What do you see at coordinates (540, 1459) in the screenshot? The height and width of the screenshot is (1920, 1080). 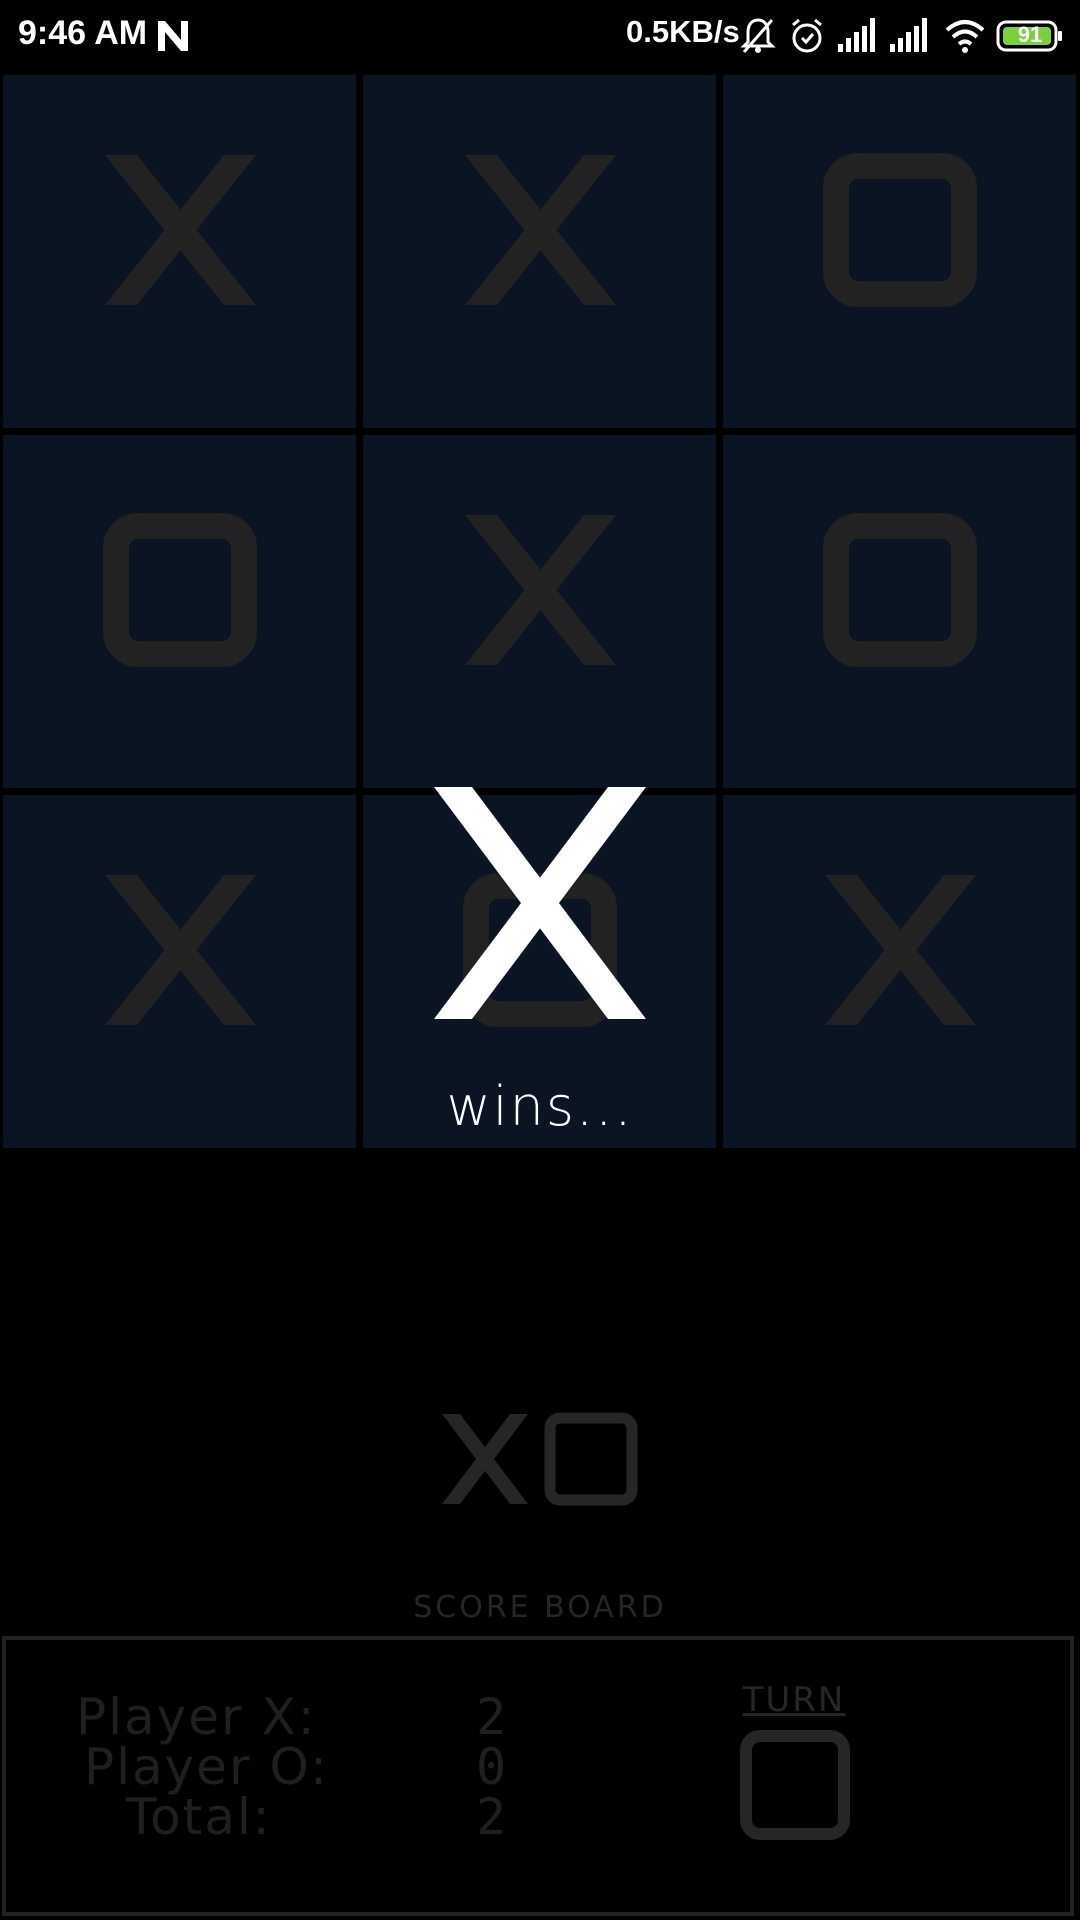 I see `xo-logo` at bounding box center [540, 1459].